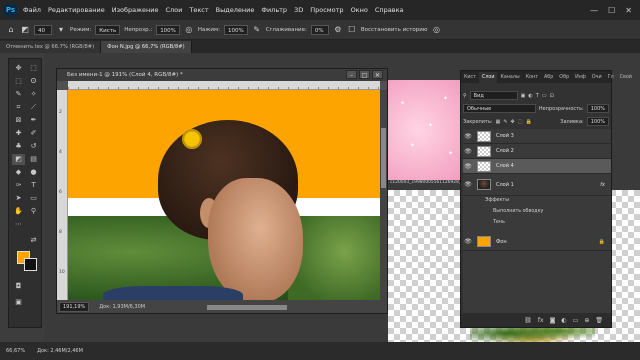 The width and height of the screenshot is (640, 360). What do you see at coordinates (135, 10) in the screenshot?
I see `menu-image: Изображение` at bounding box center [135, 10].